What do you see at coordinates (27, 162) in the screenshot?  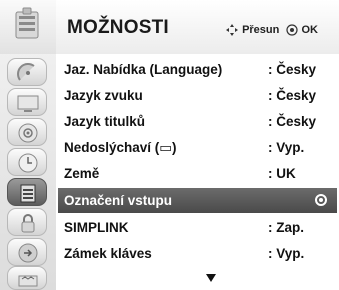 I see `clock-icon` at bounding box center [27, 162].